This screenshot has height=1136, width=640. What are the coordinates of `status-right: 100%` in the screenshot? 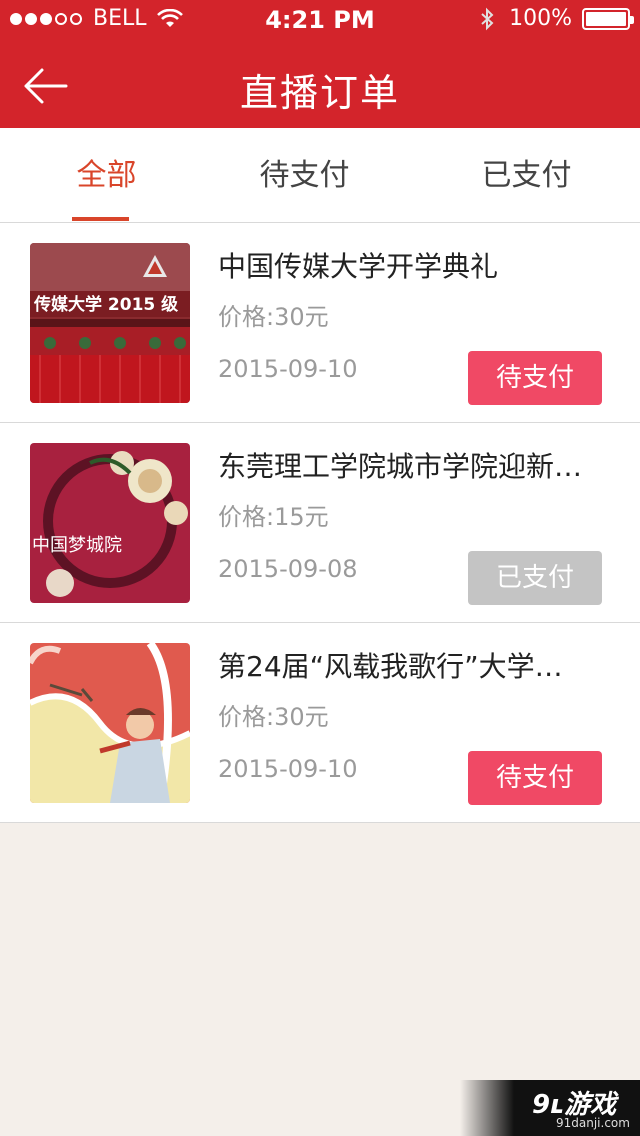 It's located at (556, 18).